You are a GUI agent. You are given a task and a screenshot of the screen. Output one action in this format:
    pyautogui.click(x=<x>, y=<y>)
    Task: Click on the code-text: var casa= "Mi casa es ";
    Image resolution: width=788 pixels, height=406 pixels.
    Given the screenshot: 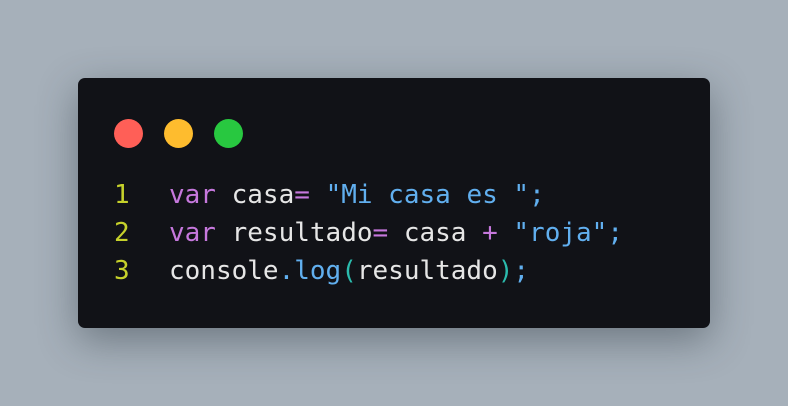 What is the action you would take?
    pyautogui.click(x=357, y=195)
    